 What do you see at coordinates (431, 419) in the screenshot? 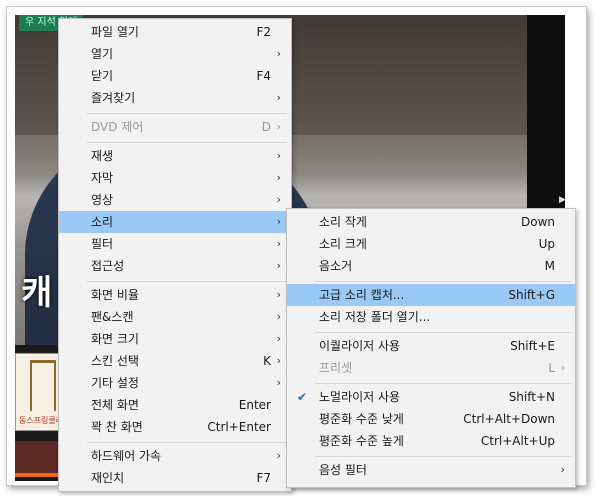
I see `menu-item-normalize-low: 평준화 수준 낮게 Ctrl+Alt+Down` at bounding box center [431, 419].